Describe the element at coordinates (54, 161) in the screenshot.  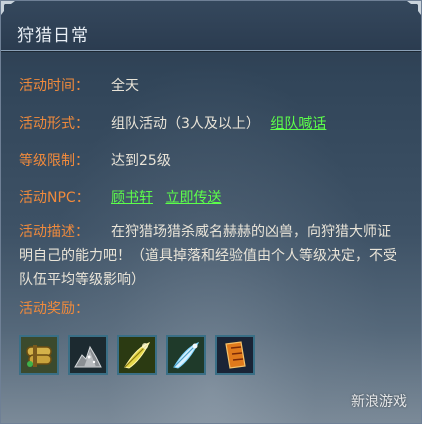
I see `level-limit-label: 等级限制：` at that location.